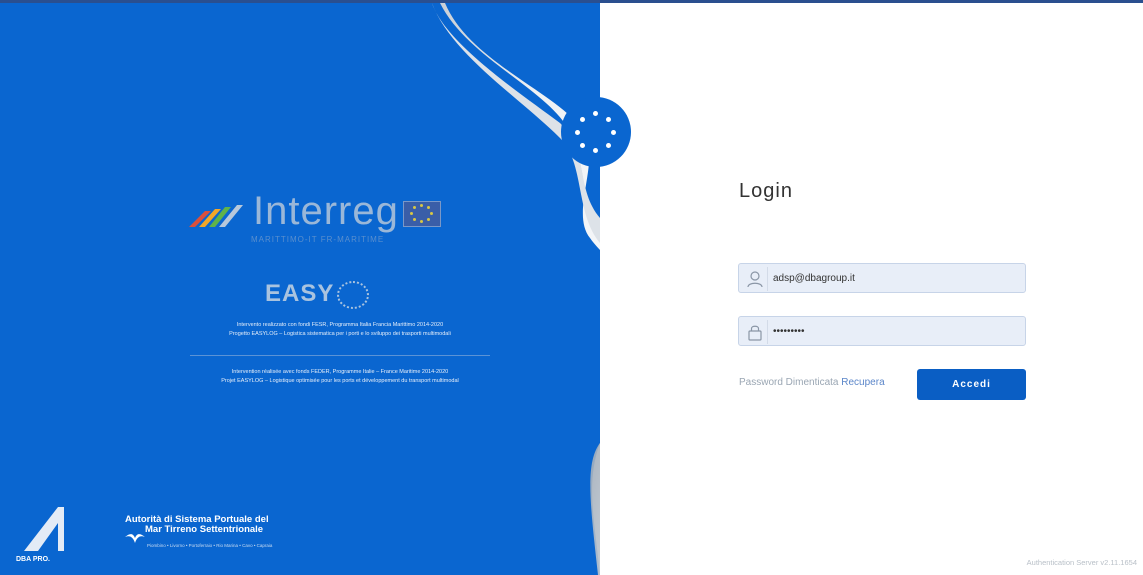  What do you see at coordinates (33, 559) in the screenshot?
I see `dba-pro-label: DBA PRO.` at bounding box center [33, 559].